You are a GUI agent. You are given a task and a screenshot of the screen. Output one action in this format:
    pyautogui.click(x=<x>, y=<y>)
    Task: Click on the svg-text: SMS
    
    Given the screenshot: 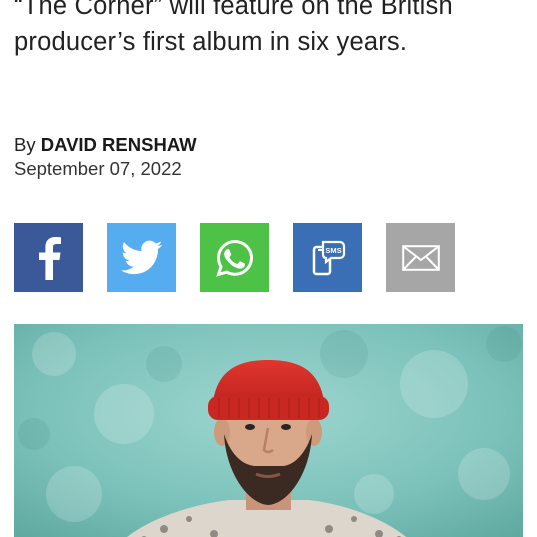 What is the action you would take?
    pyautogui.click(x=333, y=250)
    